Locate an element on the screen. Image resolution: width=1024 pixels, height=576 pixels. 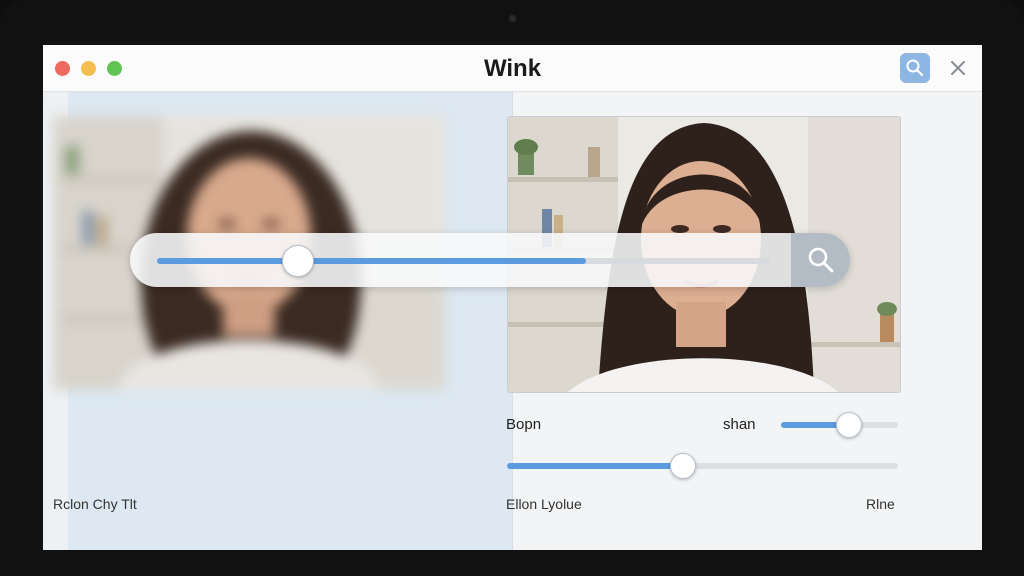
cut-off-text-left: Rclon Chy Tlt is located at coordinates (95, 504).